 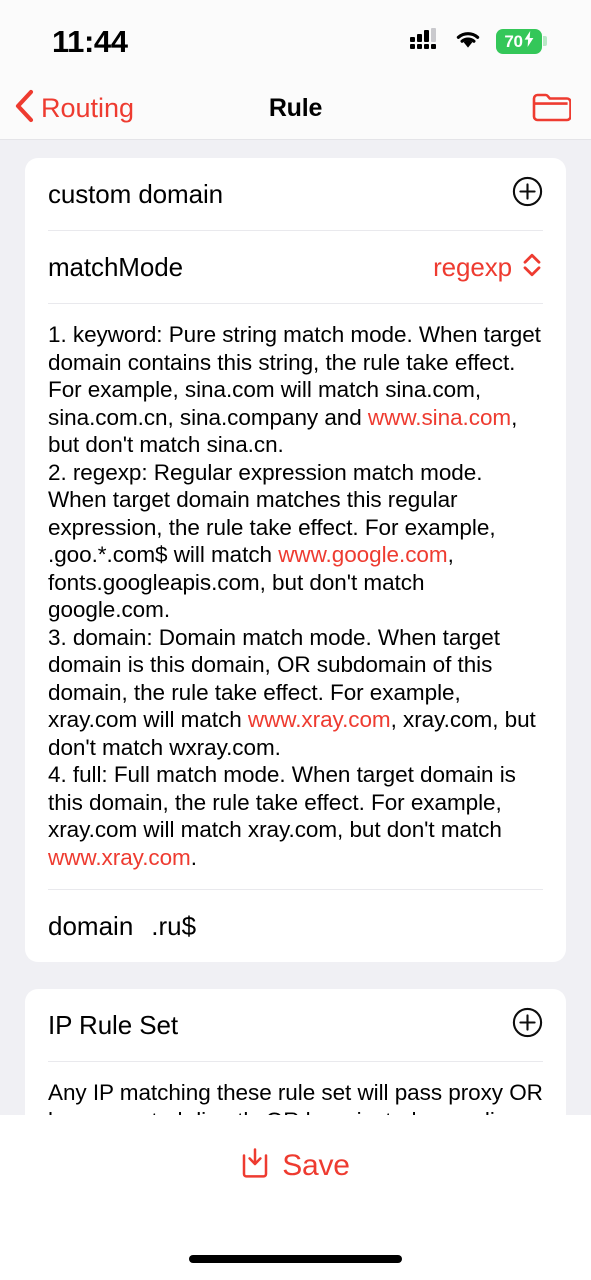 I want to click on desc-4-text-b: ., so click(x=193, y=857).